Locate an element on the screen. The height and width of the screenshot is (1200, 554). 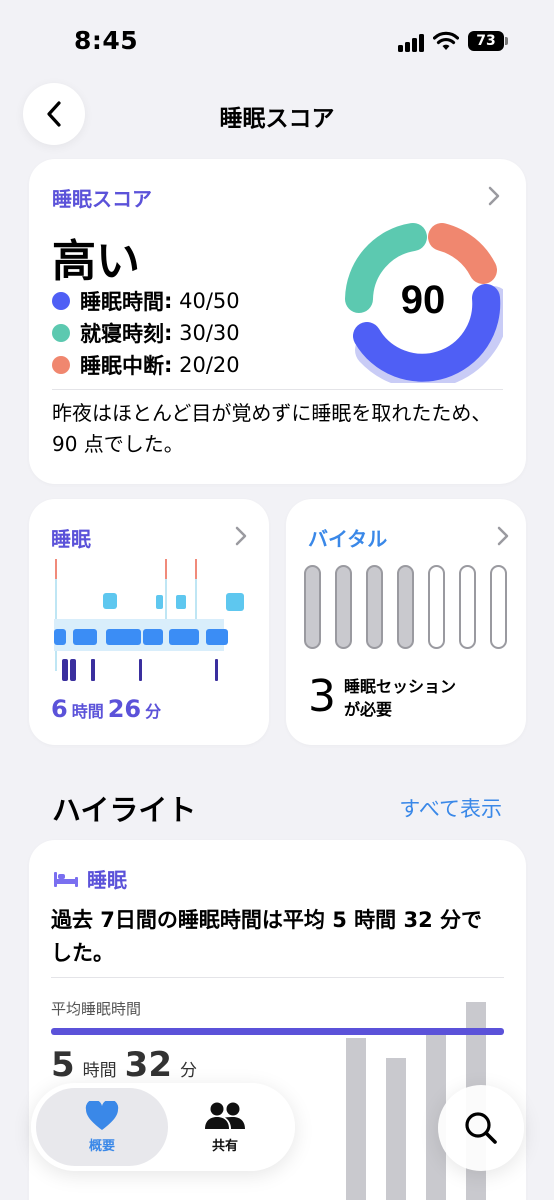
score-description: 昨夜はほとんど目が覚めずに睡眠を取れたため、90 点でした。 is located at coordinates (272, 428).